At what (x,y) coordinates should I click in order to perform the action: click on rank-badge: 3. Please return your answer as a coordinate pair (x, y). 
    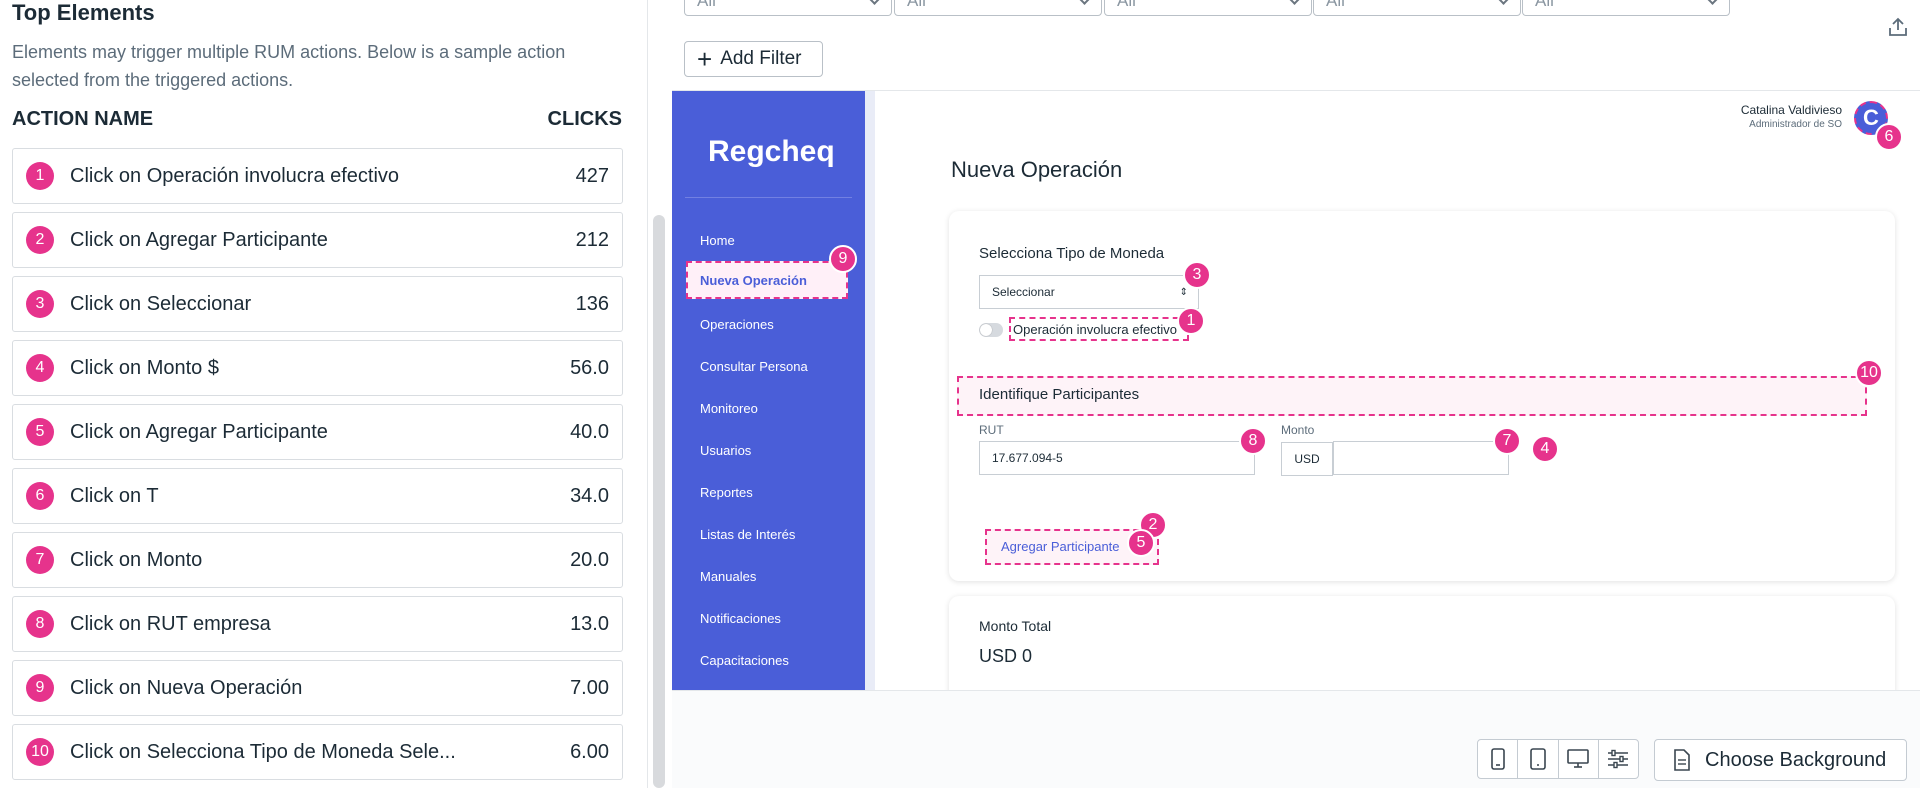
    Looking at the image, I should click on (40, 304).